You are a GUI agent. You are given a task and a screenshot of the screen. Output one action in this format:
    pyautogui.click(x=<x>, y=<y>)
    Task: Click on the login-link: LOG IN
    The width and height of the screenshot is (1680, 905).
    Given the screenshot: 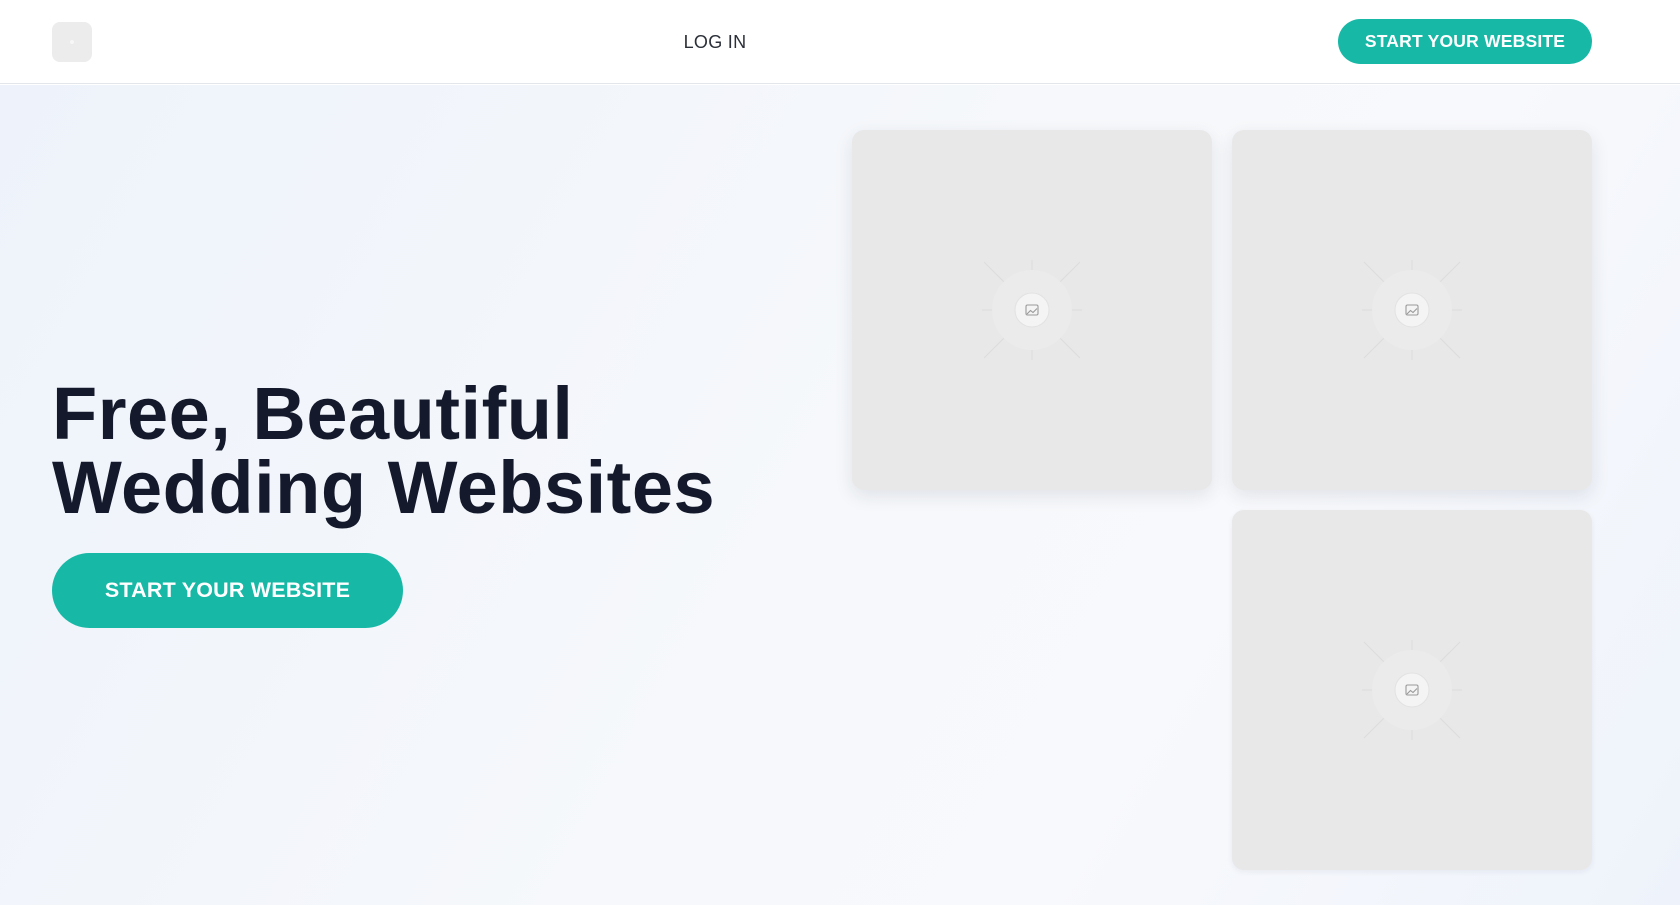 What is the action you would take?
    pyautogui.click(x=715, y=42)
    